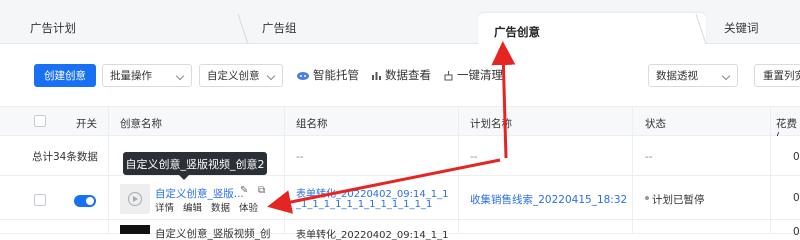  I want to click on tab-keywords: 关键词, so click(741, 28).